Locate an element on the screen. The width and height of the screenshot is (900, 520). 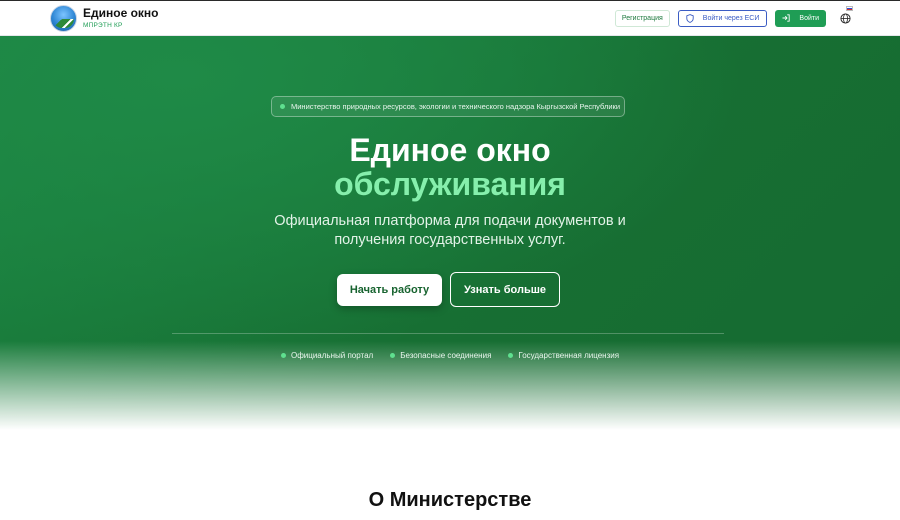
header-nav: Регистрация Войти через ЕСИ Войти is located at coordinates (733, 16).